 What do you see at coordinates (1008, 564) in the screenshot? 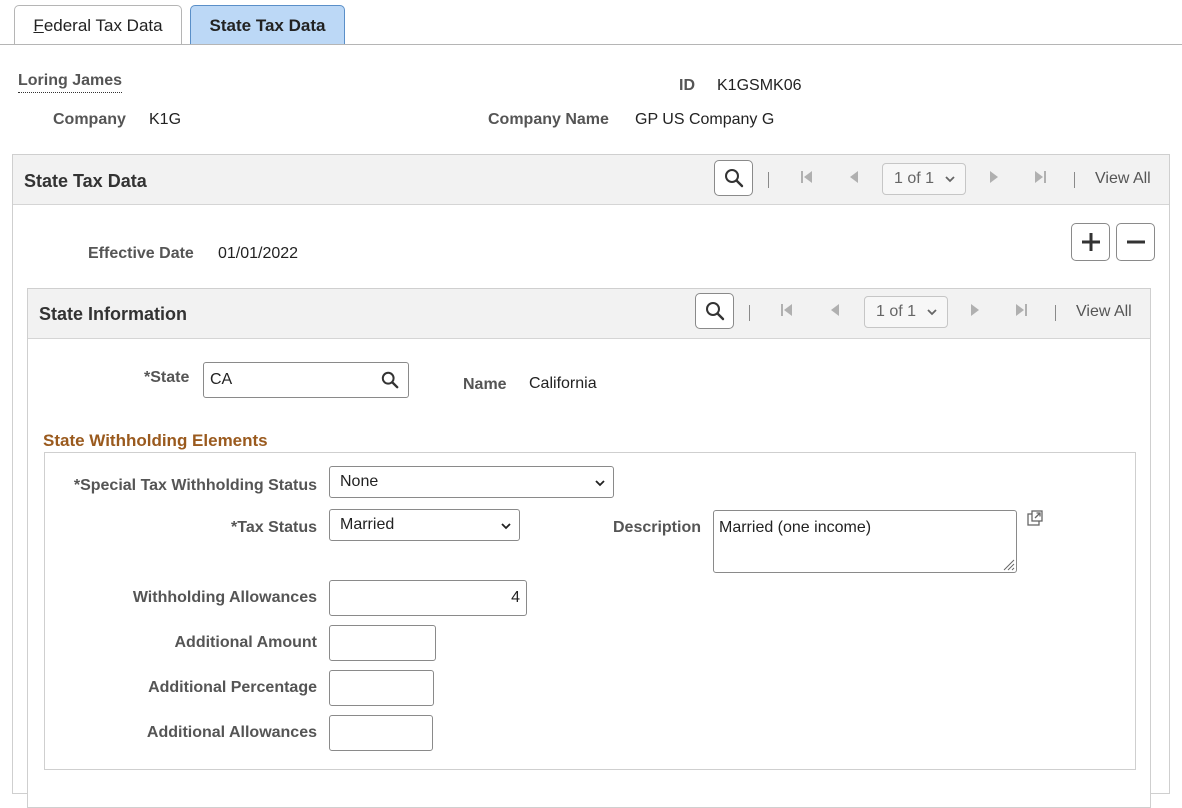
I see `resize-handle-icon` at bounding box center [1008, 564].